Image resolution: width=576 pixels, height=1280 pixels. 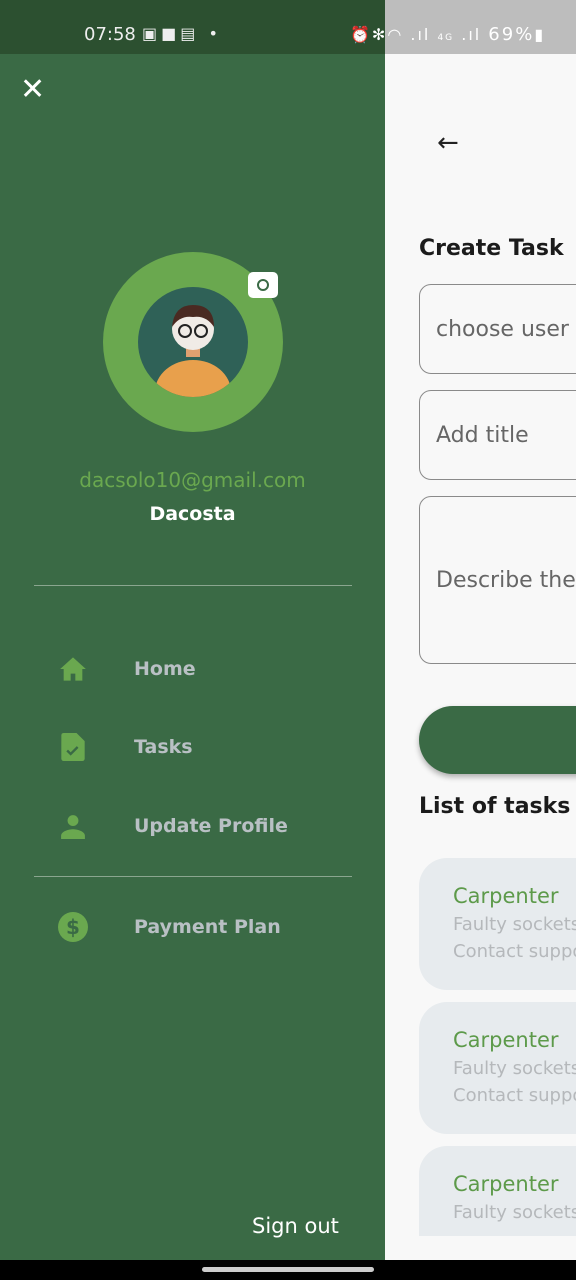 I want to click on avatar-image, so click(x=193, y=351).